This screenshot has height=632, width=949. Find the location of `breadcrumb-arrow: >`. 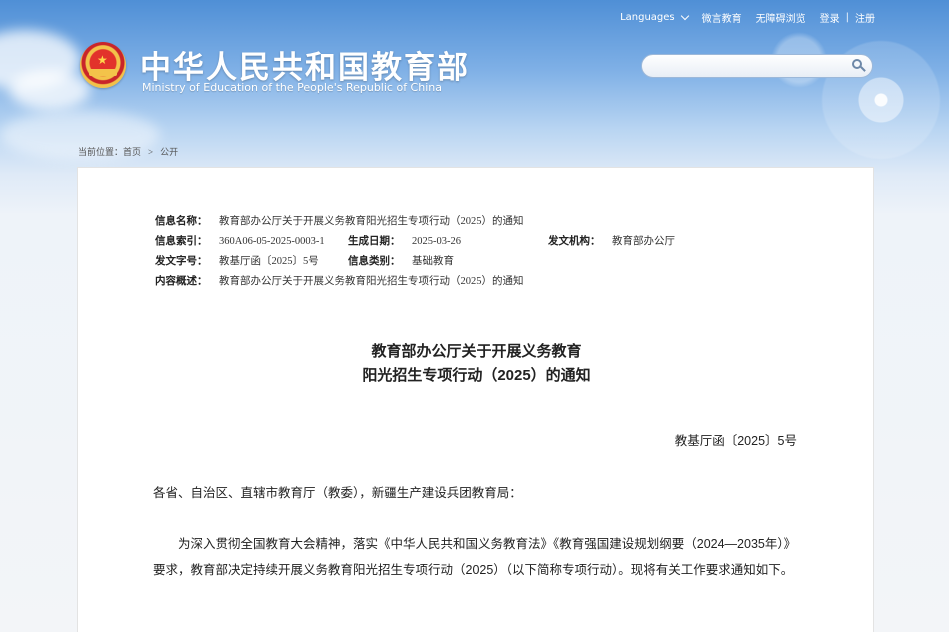

breadcrumb-arrow: > is located at coordinates (151, 152).